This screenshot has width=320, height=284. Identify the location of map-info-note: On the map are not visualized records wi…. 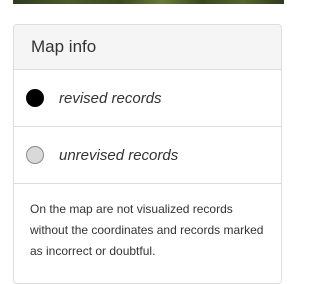
(147, 230).